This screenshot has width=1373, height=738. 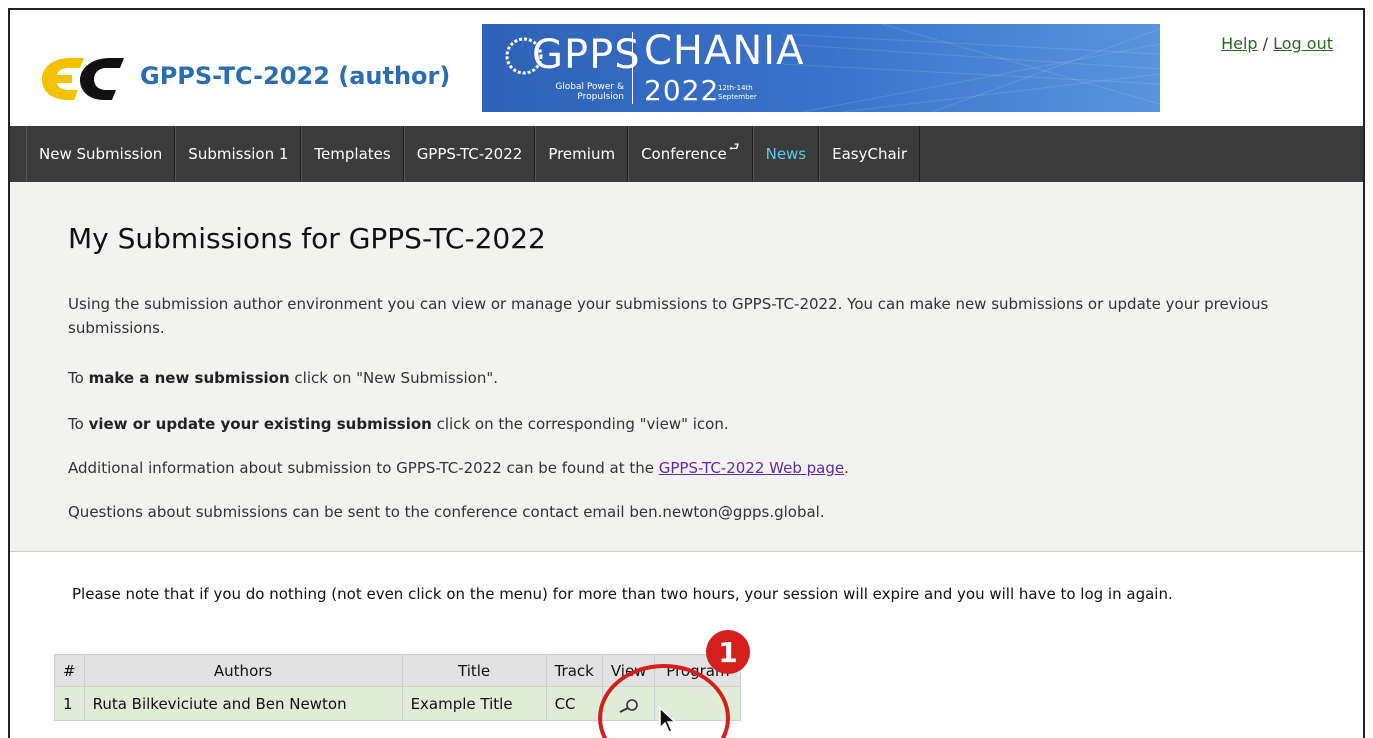 What do you see at coordinates (728, 652) in the screenshot?
I see `annotation-badge: 1` at bounding box center [728, 652].